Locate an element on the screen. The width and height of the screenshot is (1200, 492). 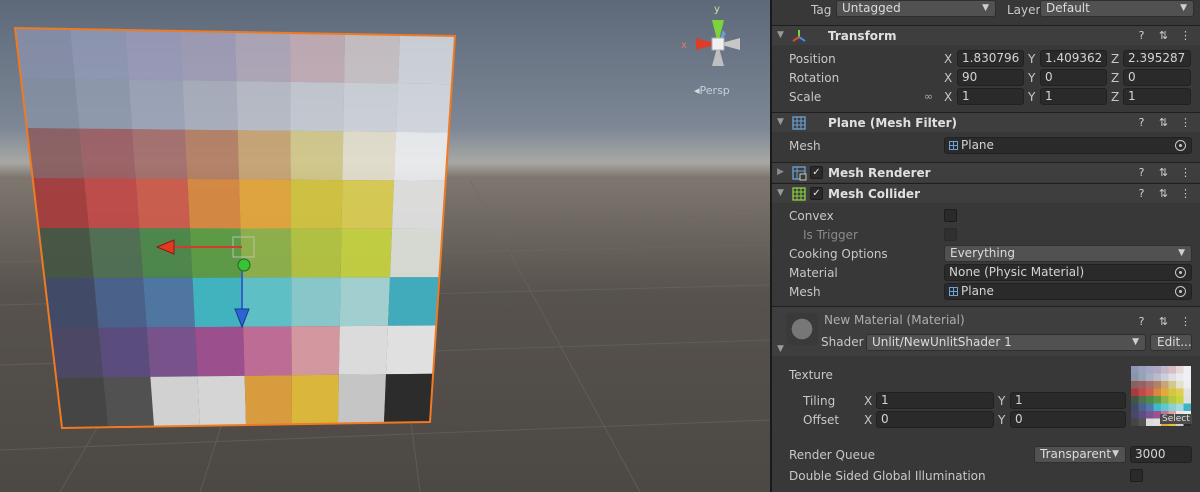
scale-y-field: 1 is located at coordinates (1073, 96).